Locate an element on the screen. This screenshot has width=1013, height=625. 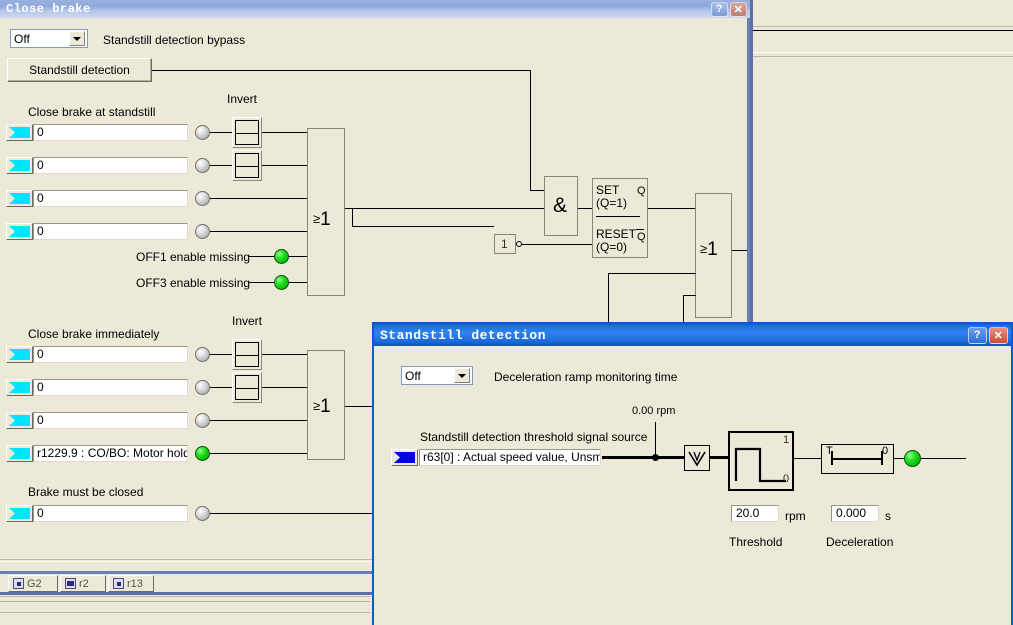
group3-row-0-field: 0 is located at coordinates (110, 513).